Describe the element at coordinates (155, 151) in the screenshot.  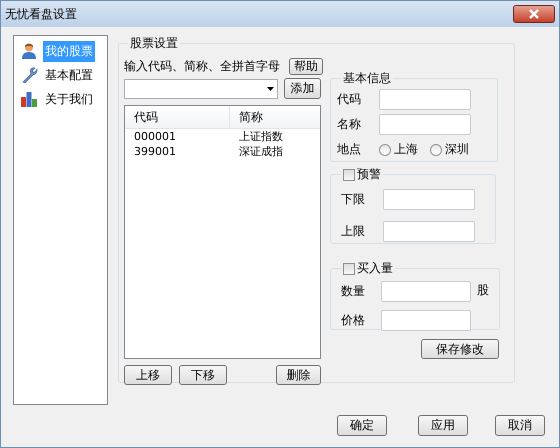
I see `list-cell-text: 399001` at that location.